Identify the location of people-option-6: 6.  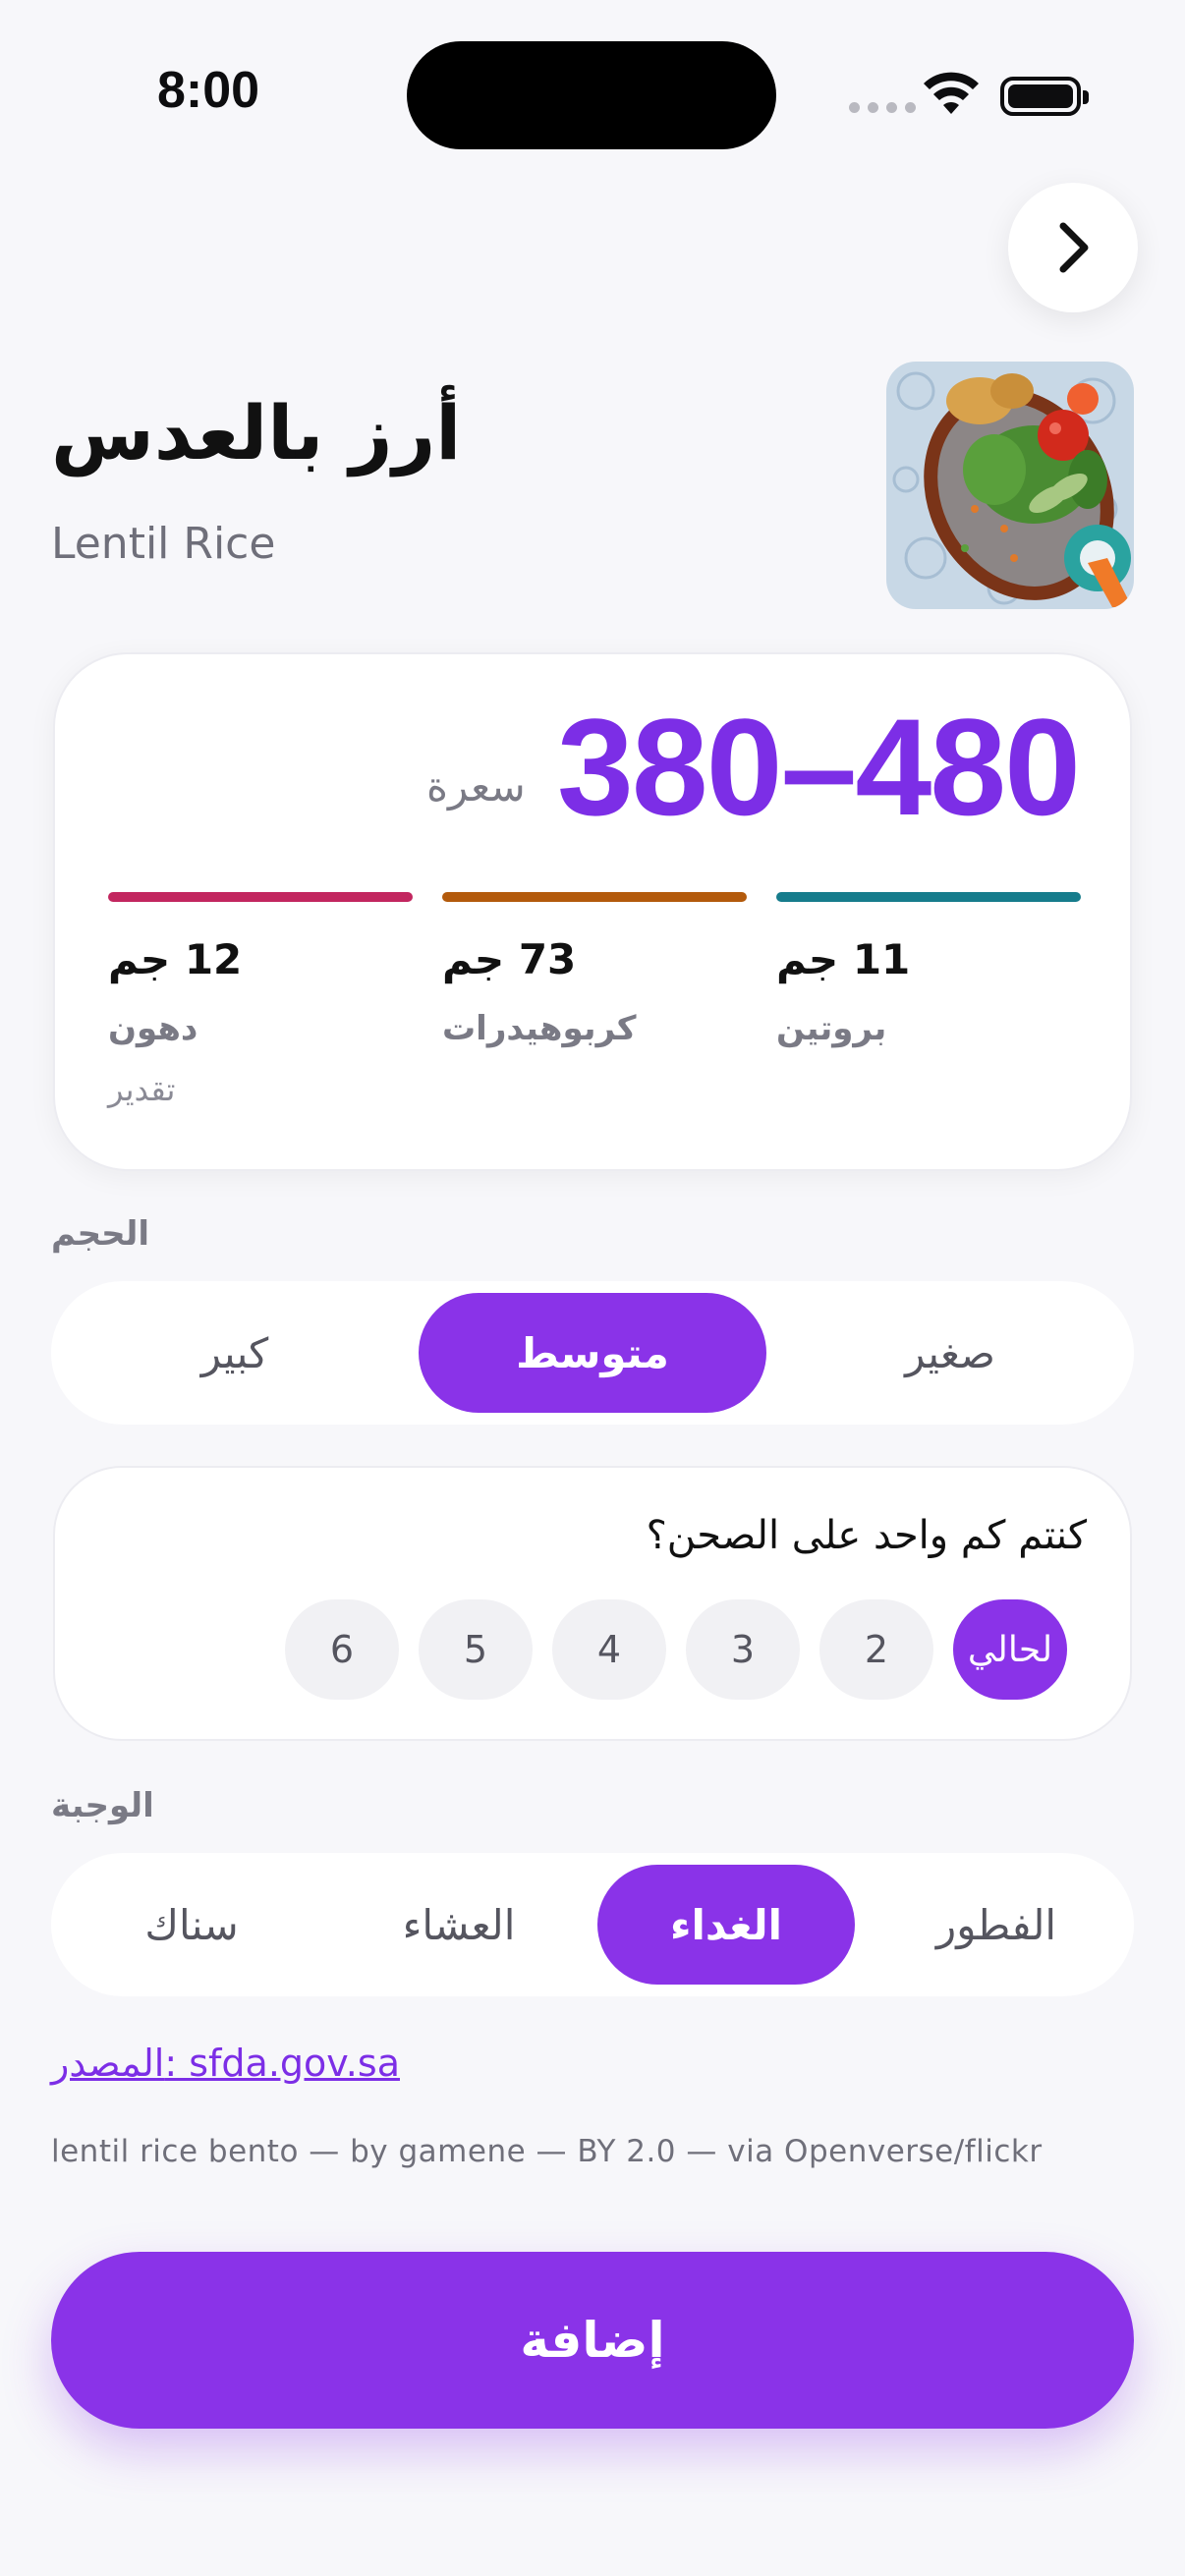
(342, 1649).